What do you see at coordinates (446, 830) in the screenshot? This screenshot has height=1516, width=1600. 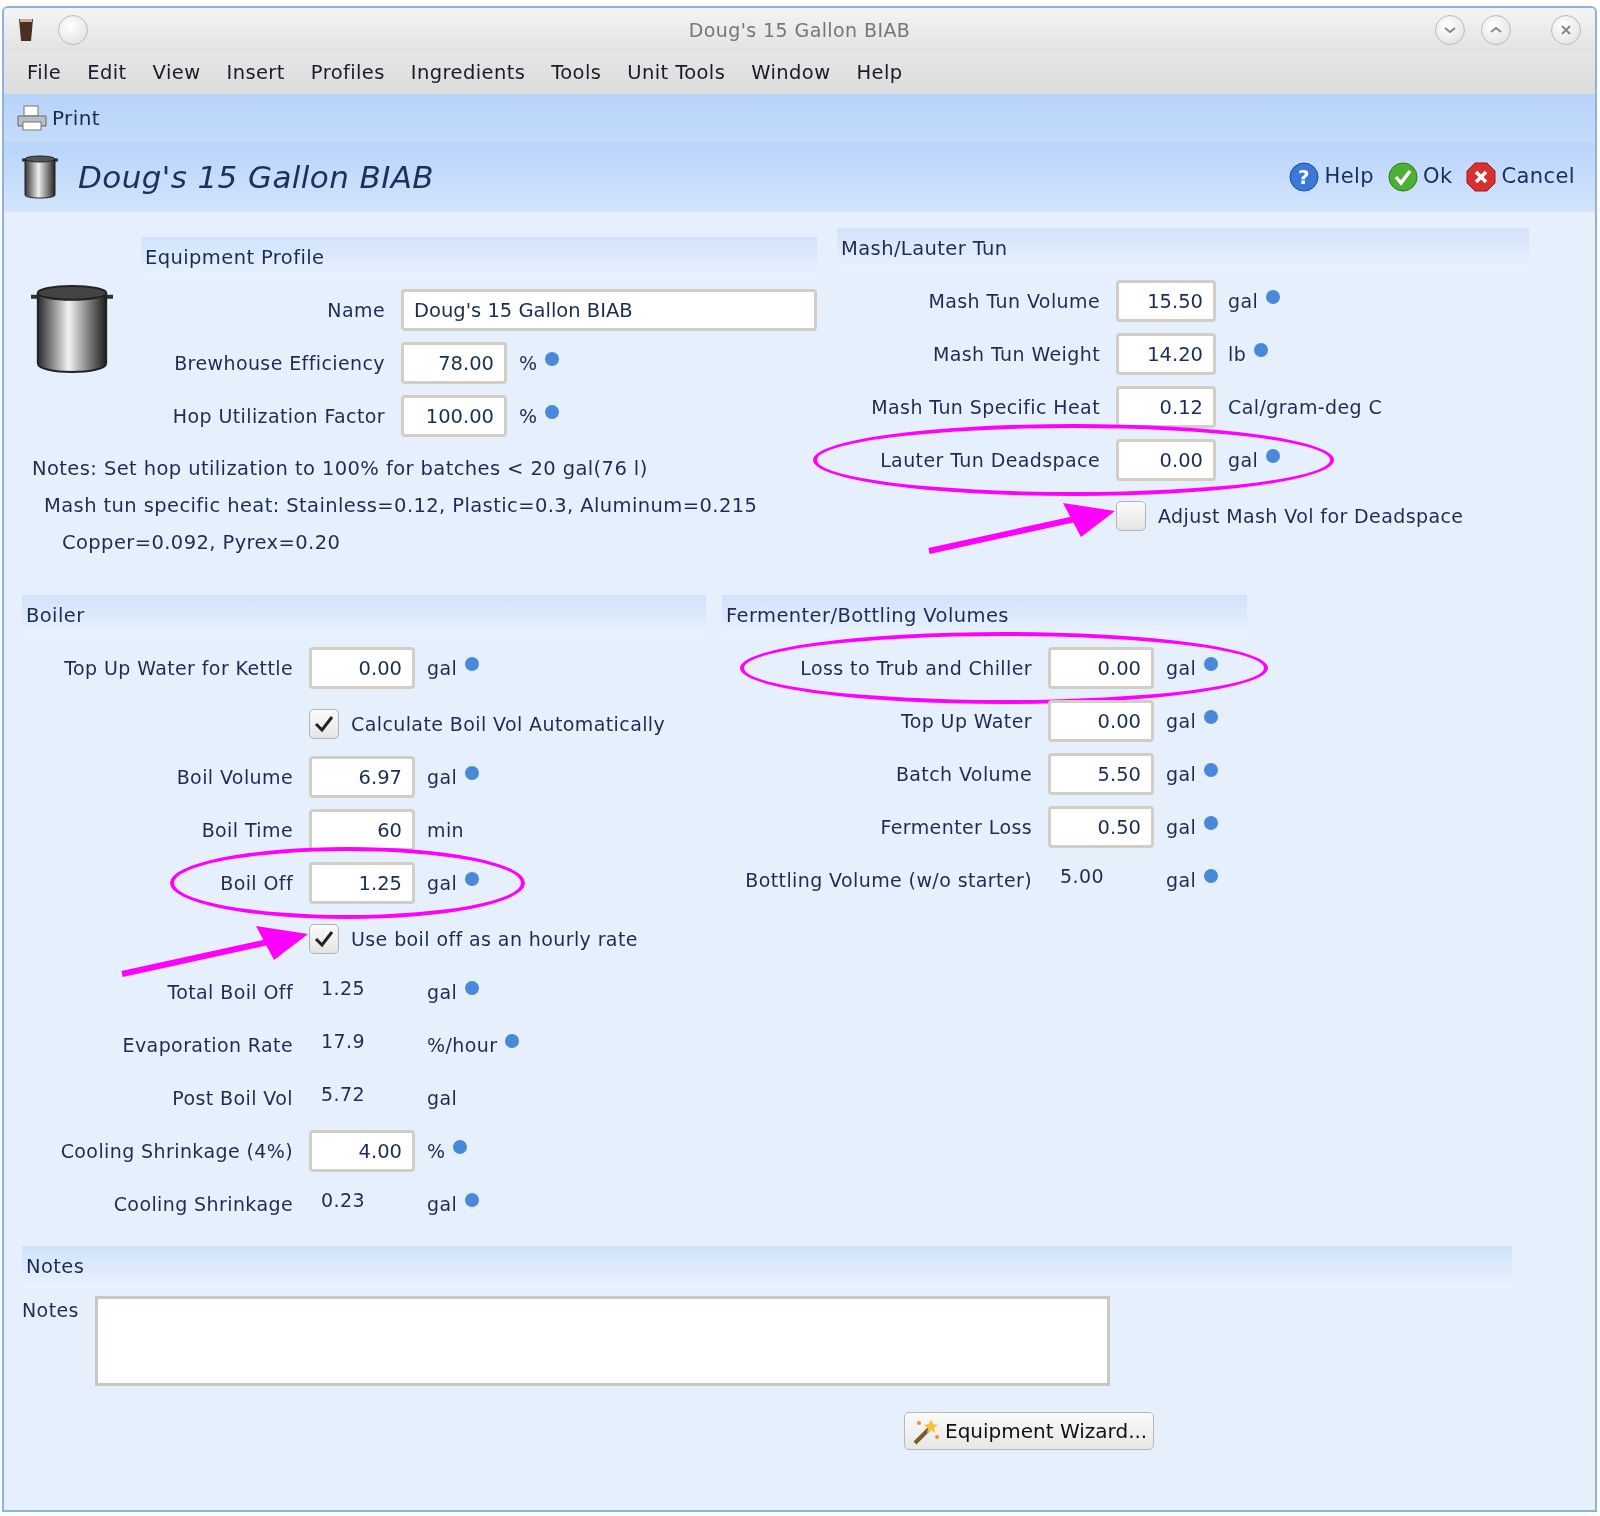 I see `unit-label: min` at bounding box center [446, 830].